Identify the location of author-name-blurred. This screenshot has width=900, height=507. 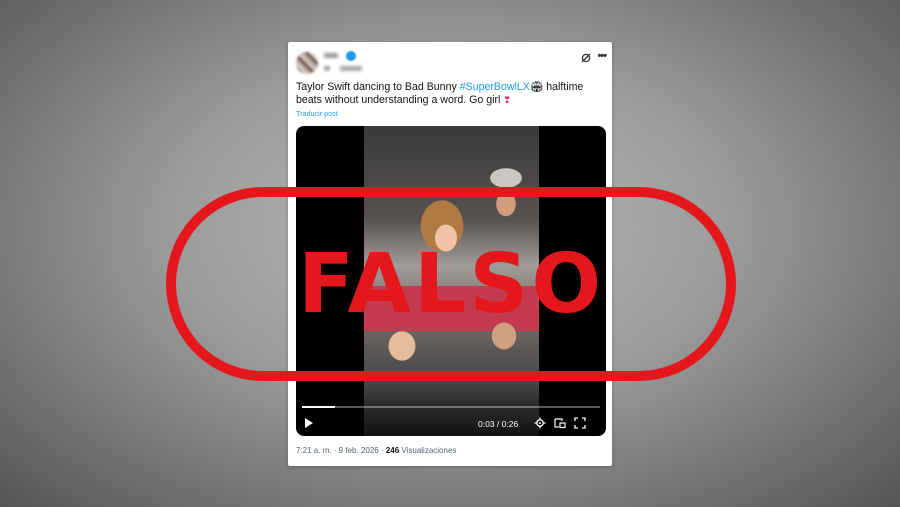
(331, 55).